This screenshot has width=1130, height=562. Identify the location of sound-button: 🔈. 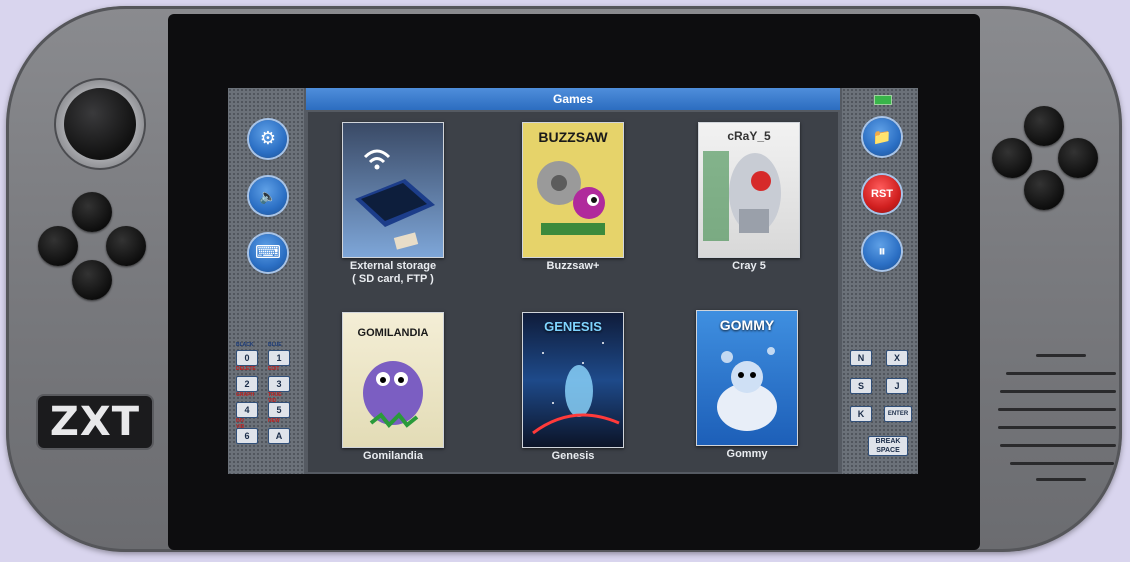
(268, 196).